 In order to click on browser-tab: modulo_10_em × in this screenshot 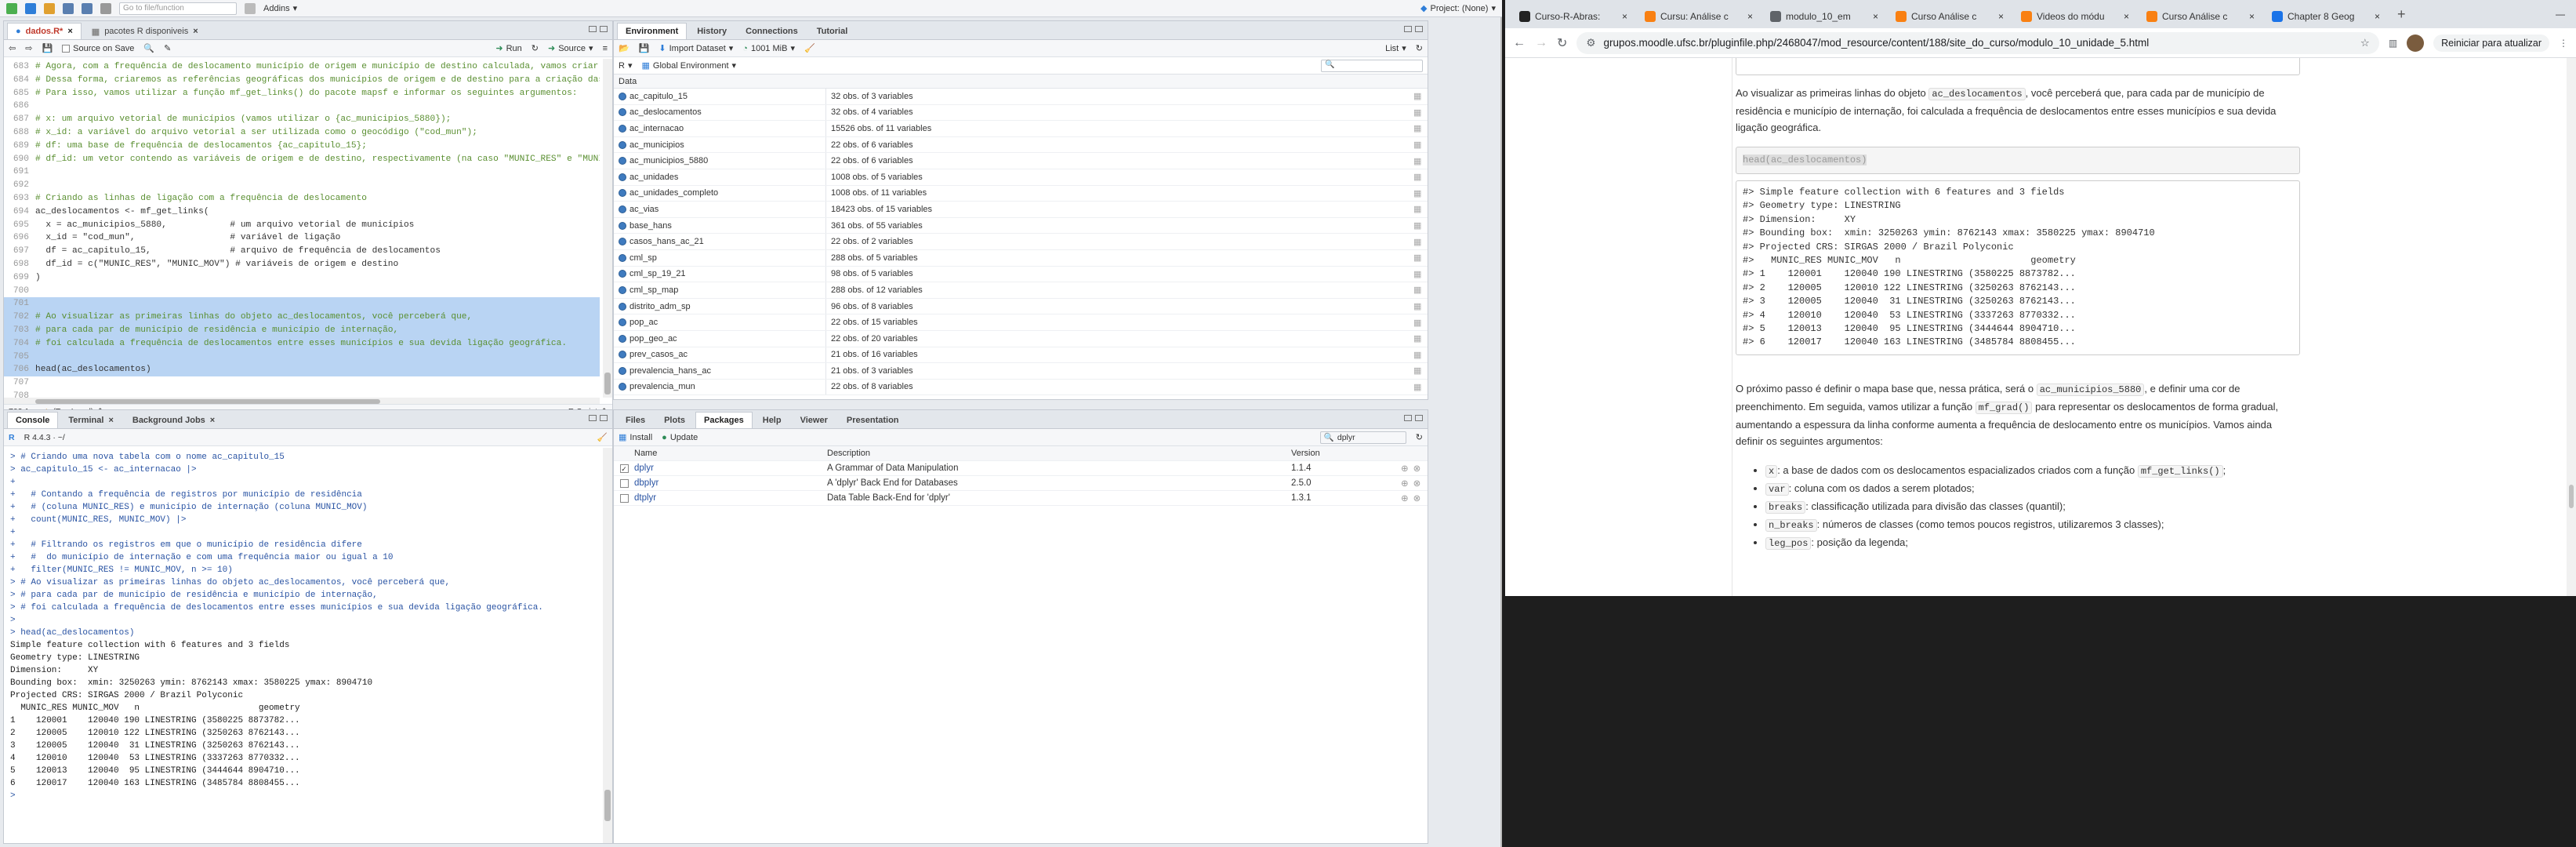, I will do `click(1824, 16)`.